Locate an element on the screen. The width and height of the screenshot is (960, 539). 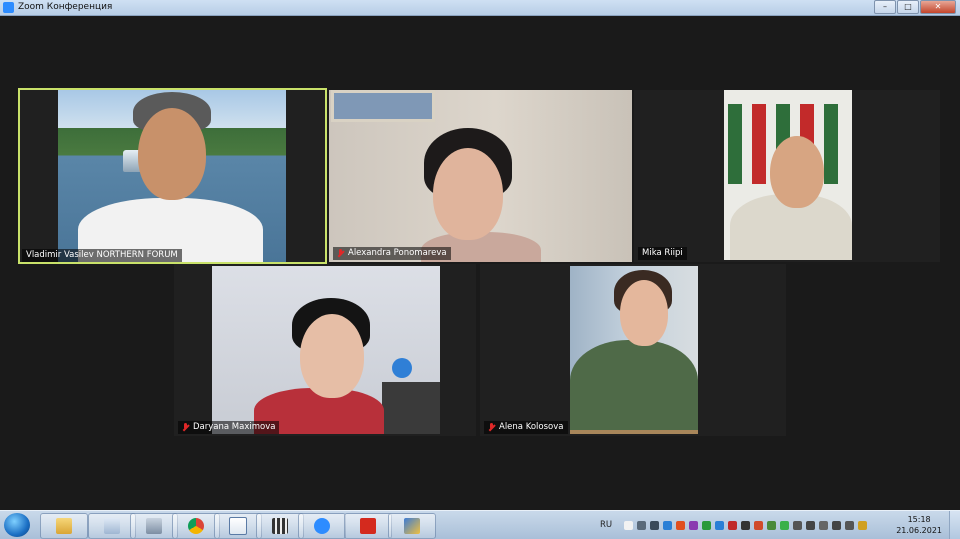
wall-picture is located at coordinates (383, 106).